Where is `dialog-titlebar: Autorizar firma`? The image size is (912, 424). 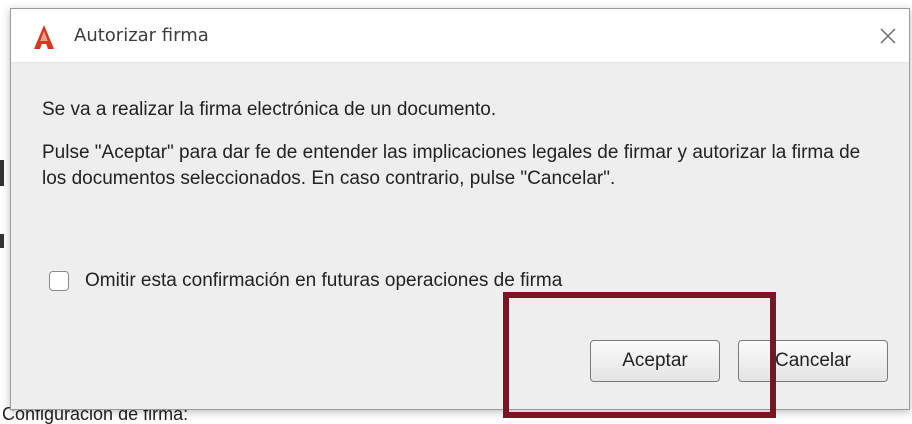
dialog-titlebar: Autorizar firma is located at coordinates (460, 36).